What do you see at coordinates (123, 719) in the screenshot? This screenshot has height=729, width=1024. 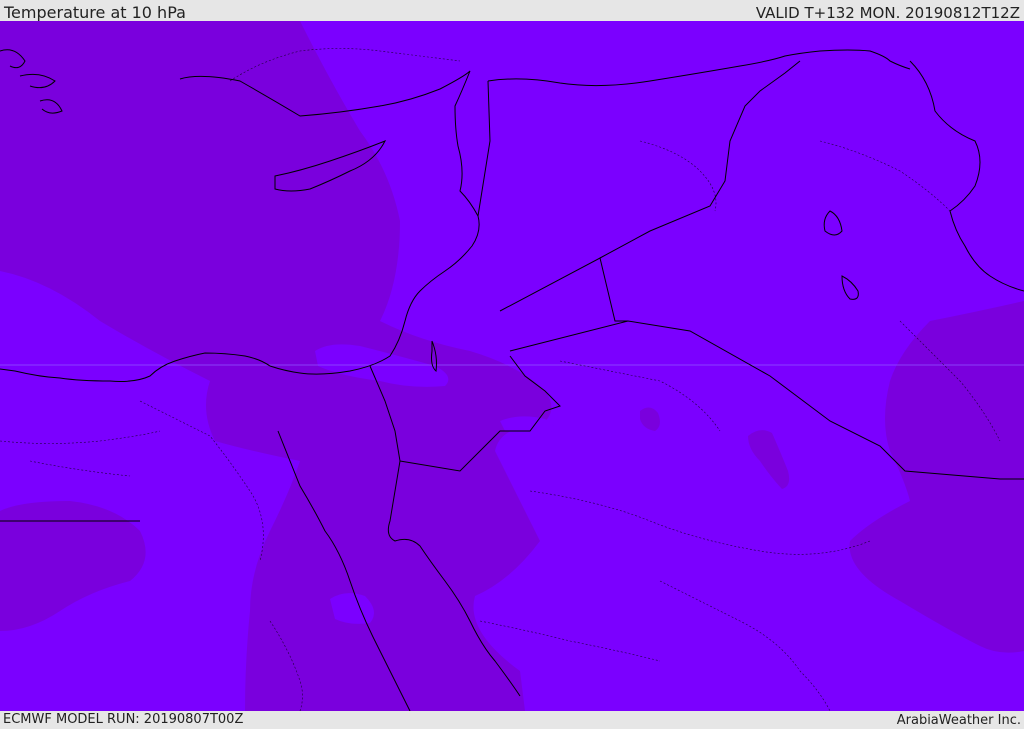 I see `model-run: ECMWF MODEL RUN: 20190807T00Z` at bounding box center [123, 719].